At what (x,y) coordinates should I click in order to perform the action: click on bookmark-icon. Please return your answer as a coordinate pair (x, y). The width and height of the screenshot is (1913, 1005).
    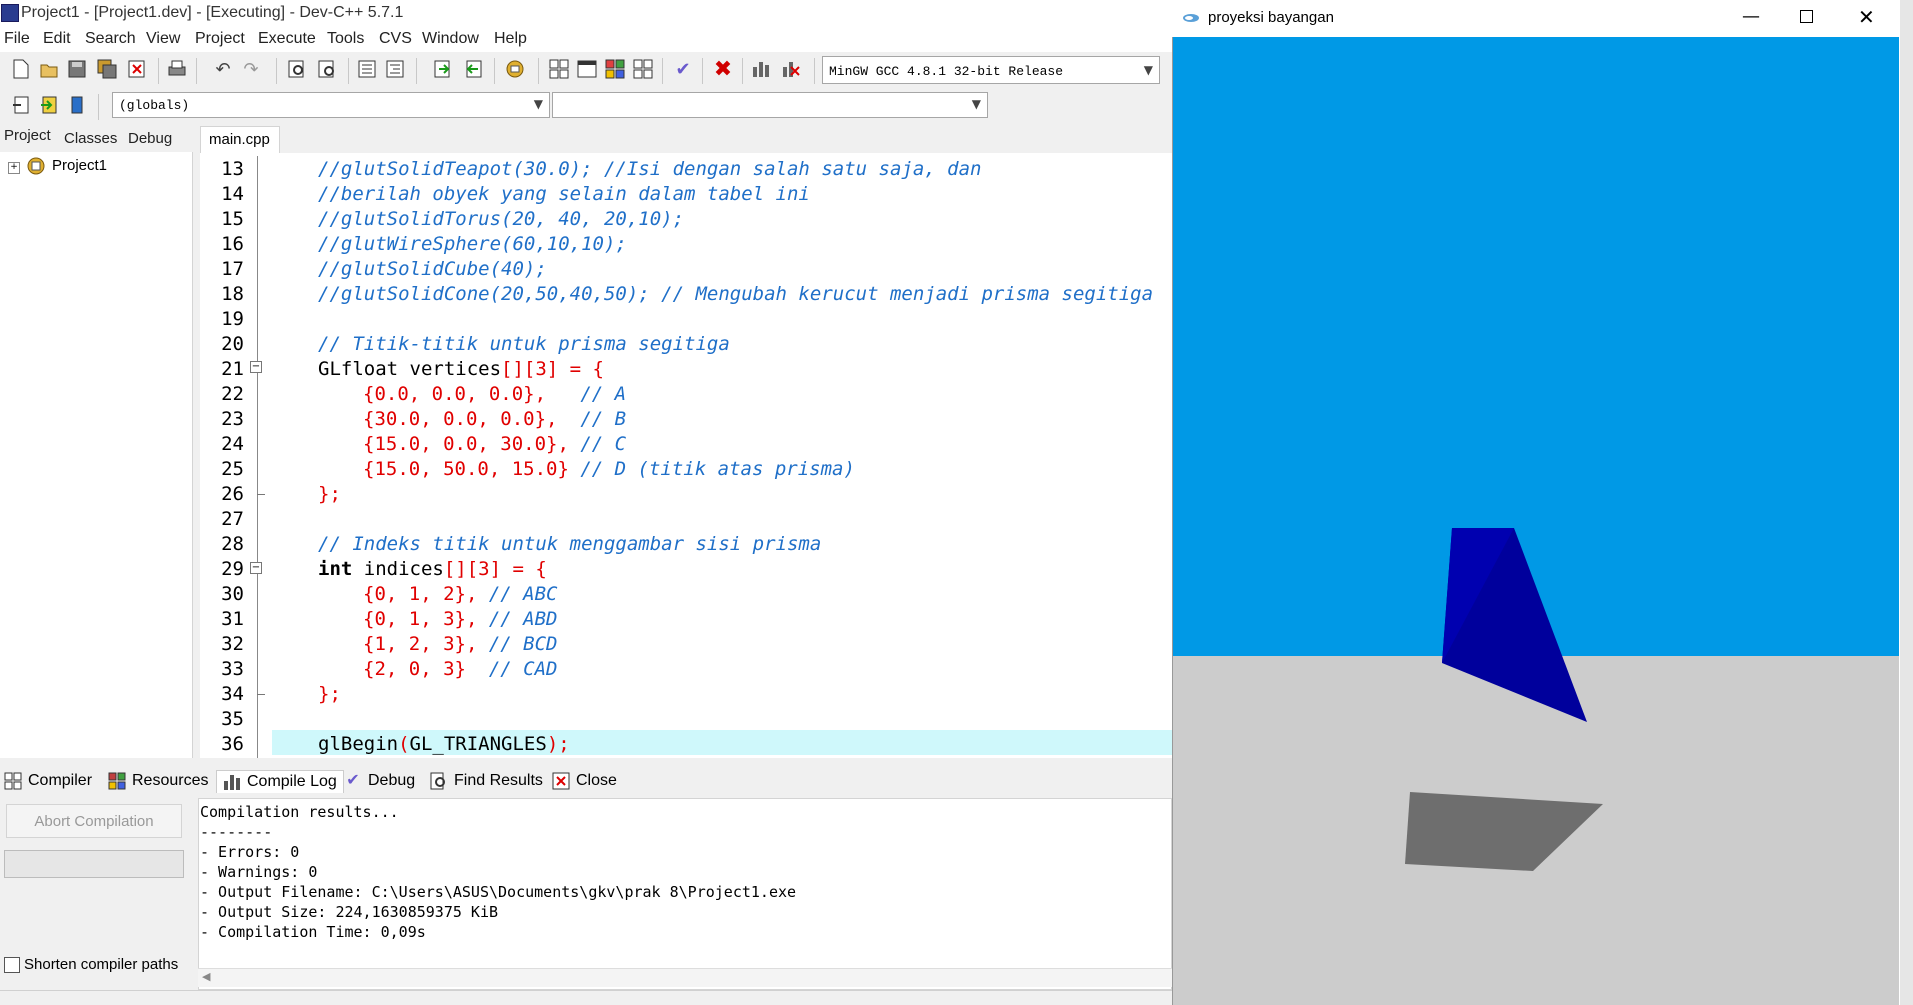
    Looking at the image, I should click on (77, 105).